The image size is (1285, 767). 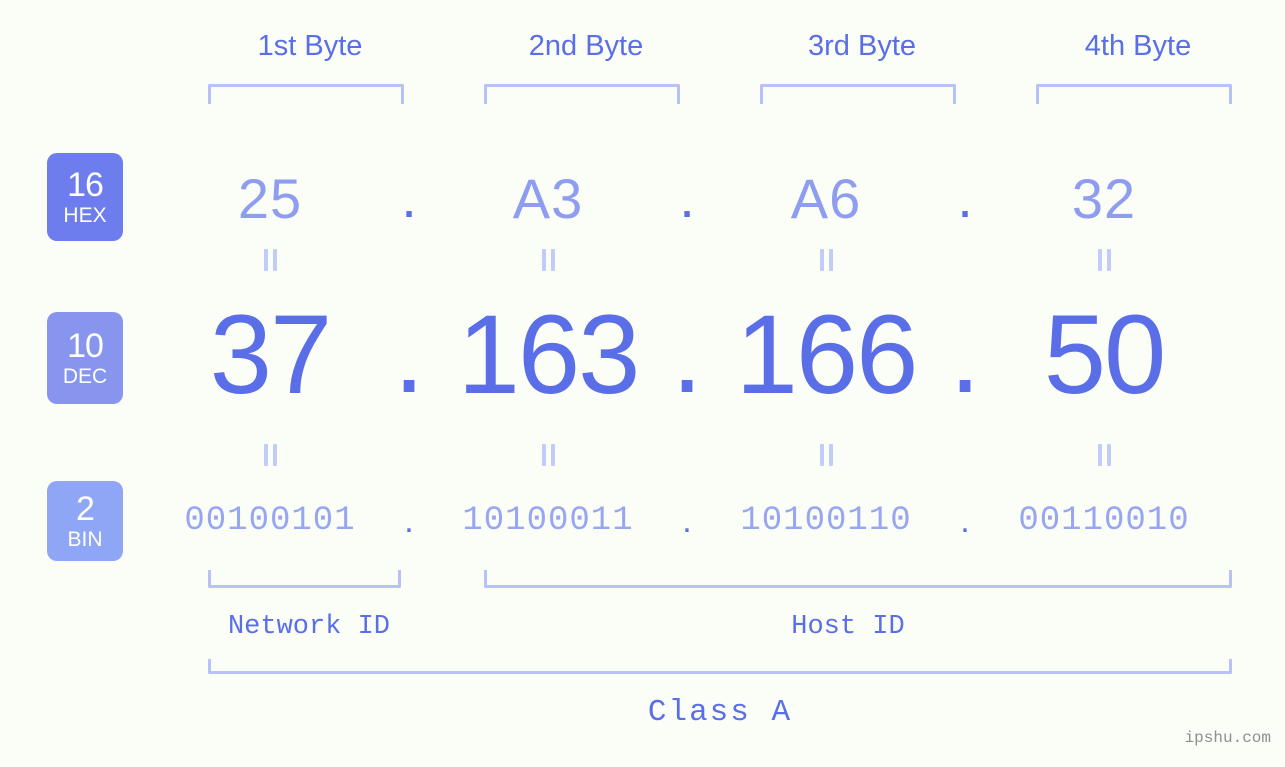 I want to click on watermark: ipshu.com, so click(x=1227, y=738).